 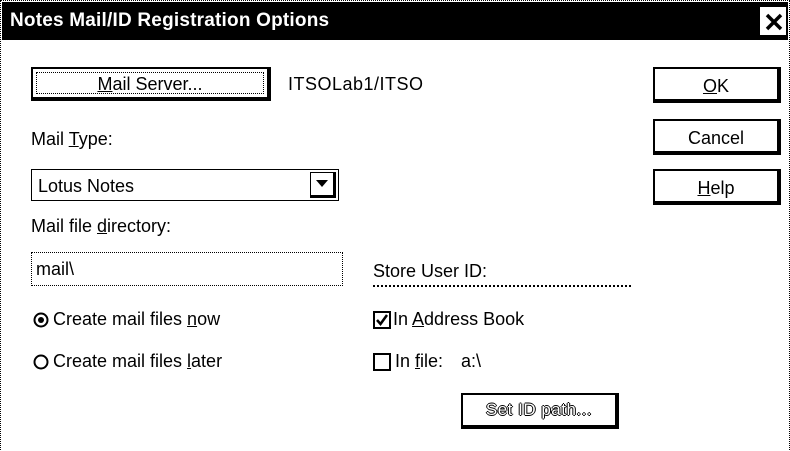 I want to click on mail-file-directory-value: mail\, so click(x=55, y=269).